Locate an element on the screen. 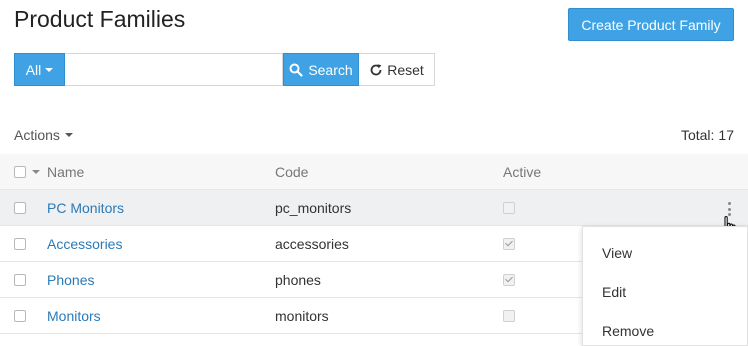 The width and height of the screenshot is (748, 346). select-all-control is located at coordinates (27, 172).